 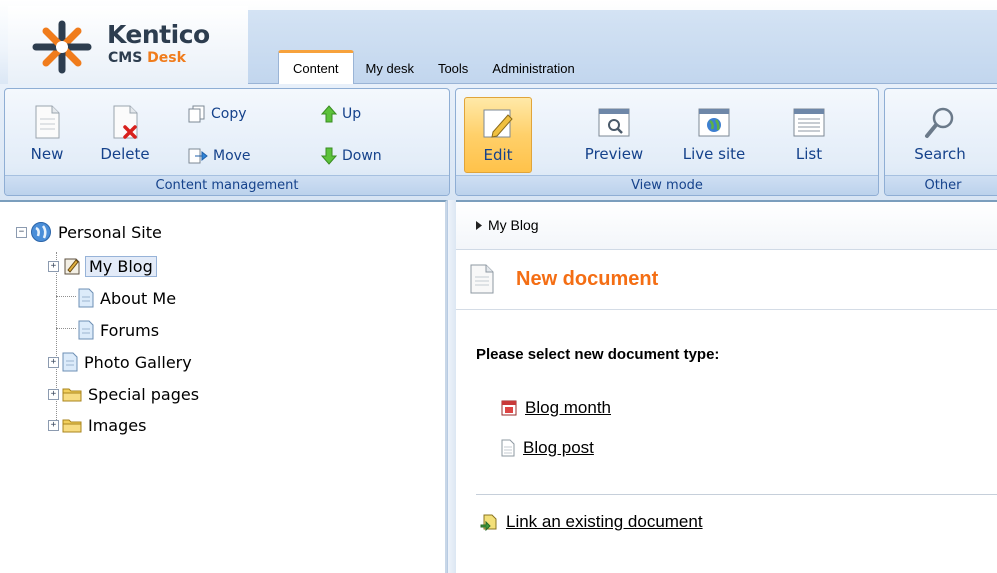 What do you see at coordinates (128, 58) in the screenshot?
I see `logo-product-prefix: CMS` at bounding box center [128, 58].